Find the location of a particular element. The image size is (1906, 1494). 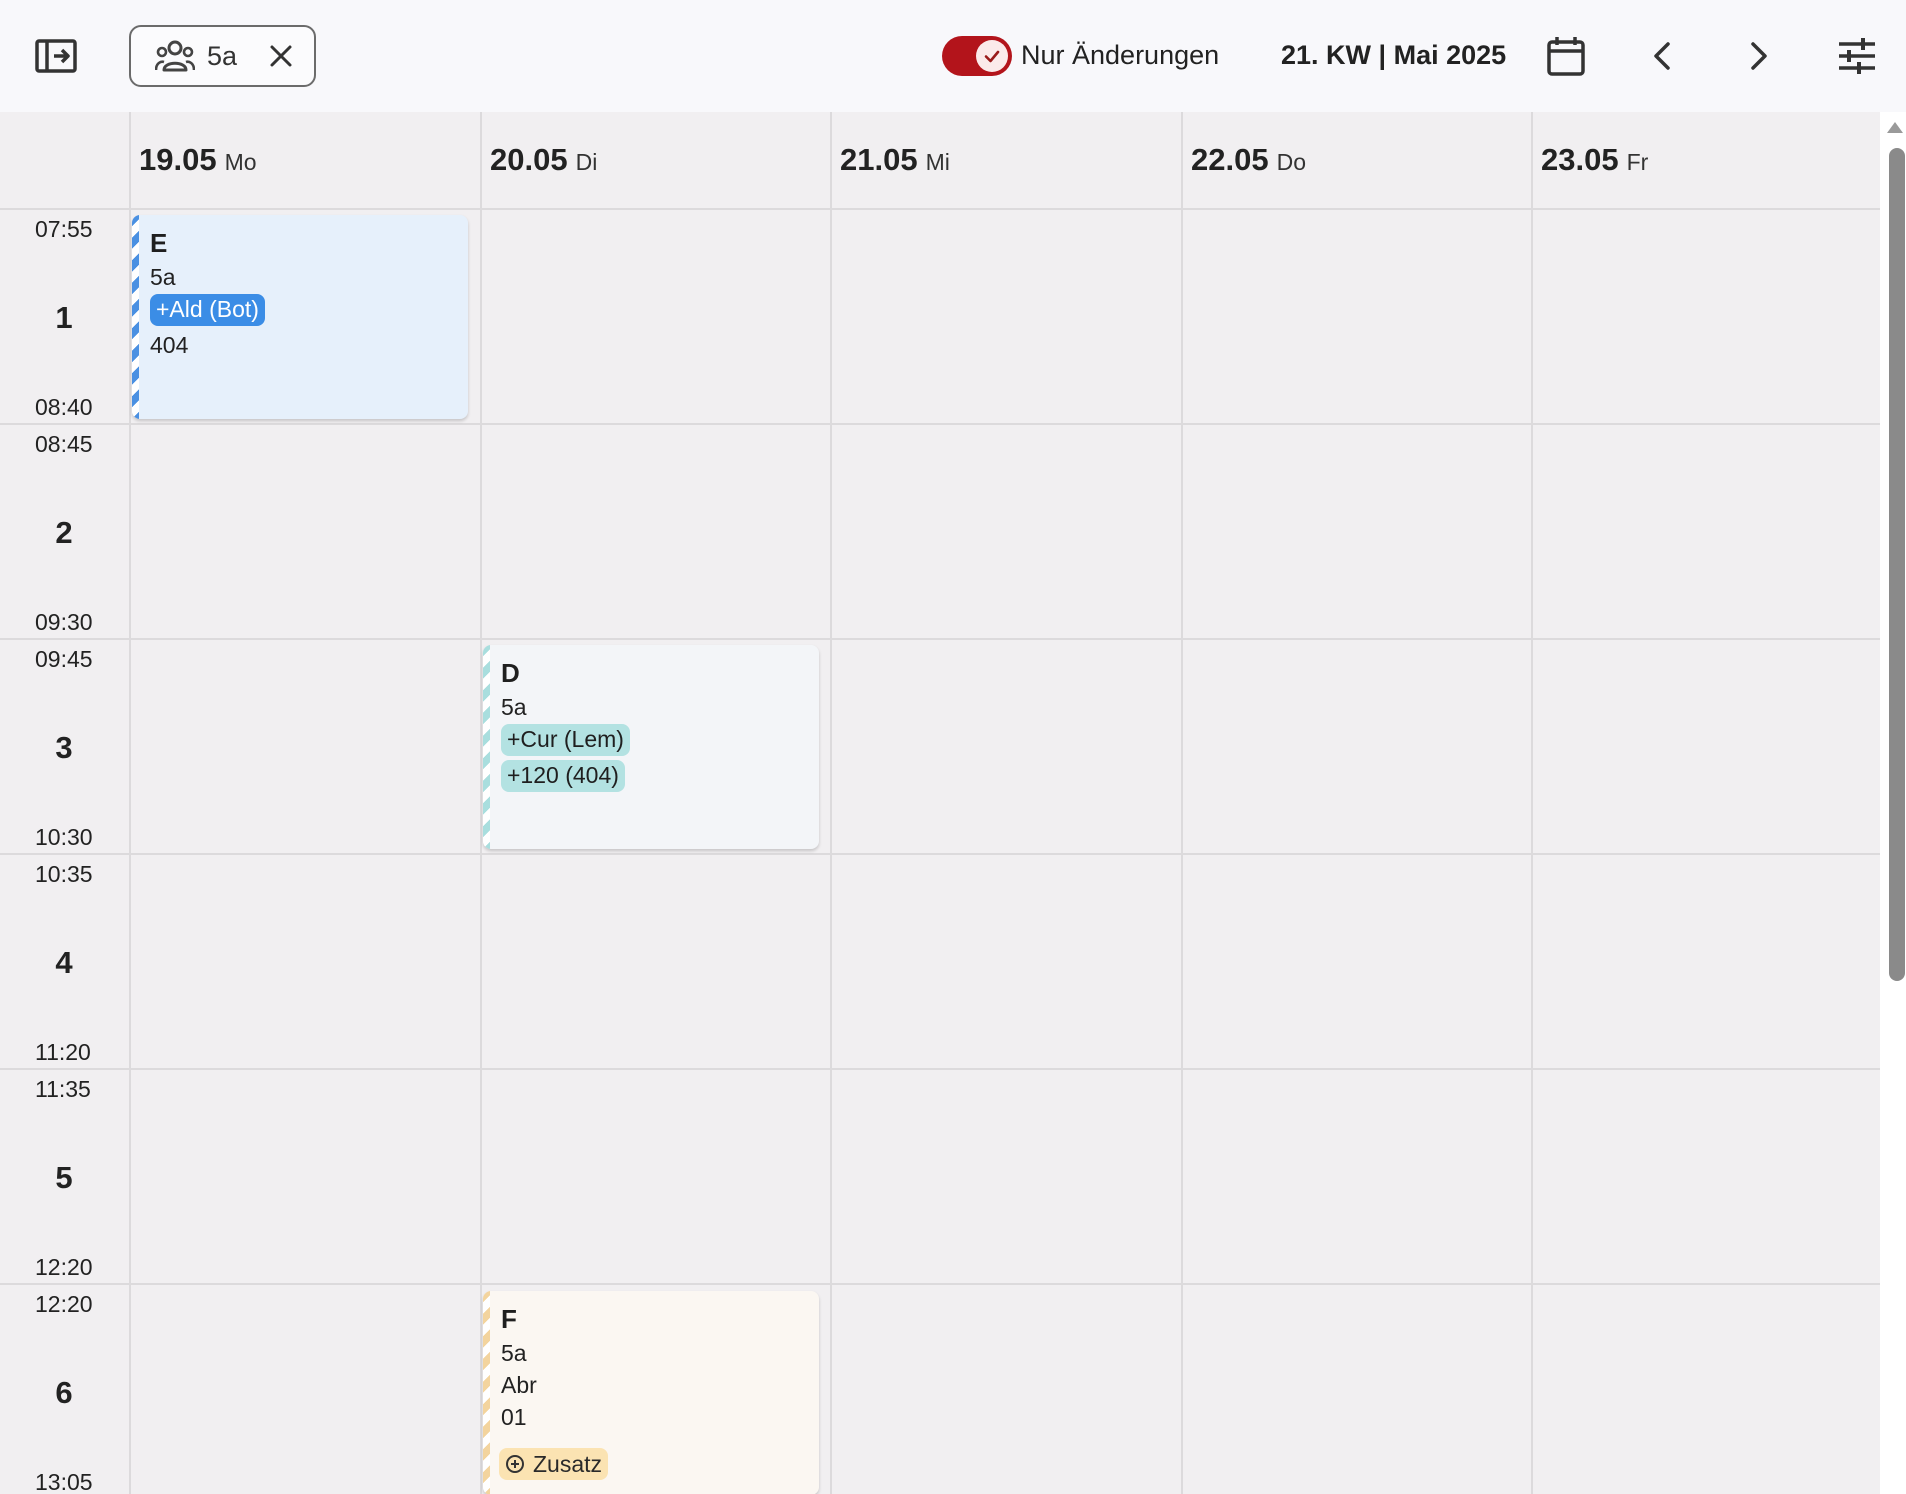

period-number: 2 is located at coordinates (64, 532).